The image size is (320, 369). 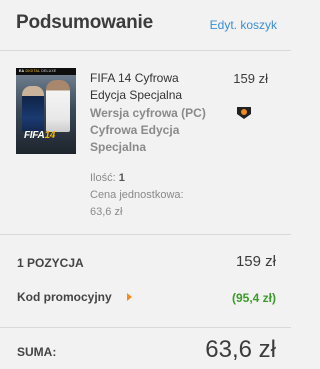 I want to click on summary-header: Podsumowanie Edyt. koszyk, so click(x=145, y=25).